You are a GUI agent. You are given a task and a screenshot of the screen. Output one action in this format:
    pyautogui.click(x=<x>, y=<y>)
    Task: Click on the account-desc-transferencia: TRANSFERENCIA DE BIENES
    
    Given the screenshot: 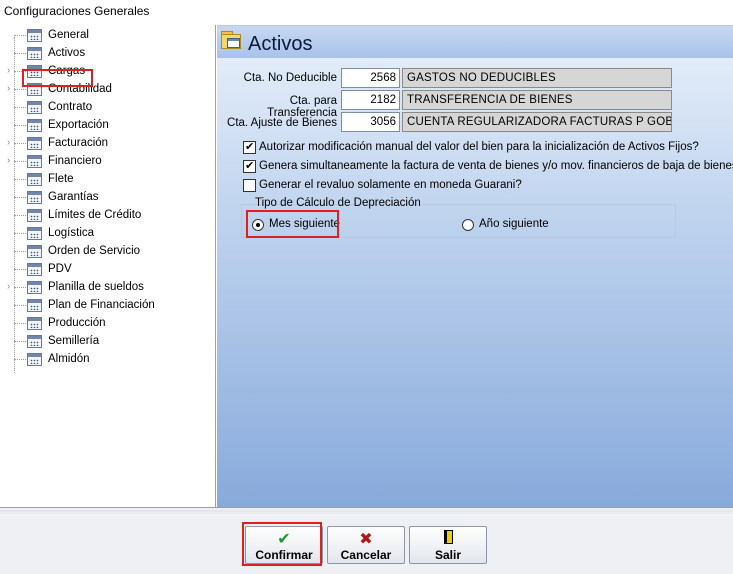 What is the action you would take?
    pyautogui.click(x=537, y=100)
    